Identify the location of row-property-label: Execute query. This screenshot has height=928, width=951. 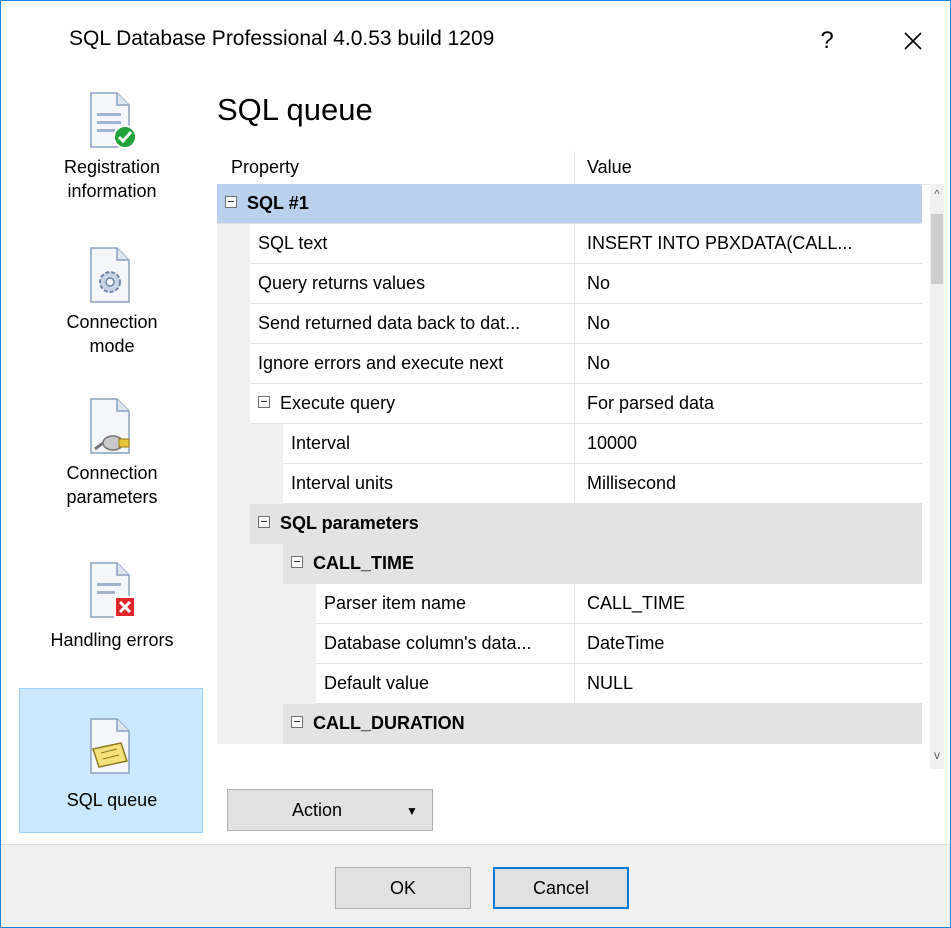
(338, 403).